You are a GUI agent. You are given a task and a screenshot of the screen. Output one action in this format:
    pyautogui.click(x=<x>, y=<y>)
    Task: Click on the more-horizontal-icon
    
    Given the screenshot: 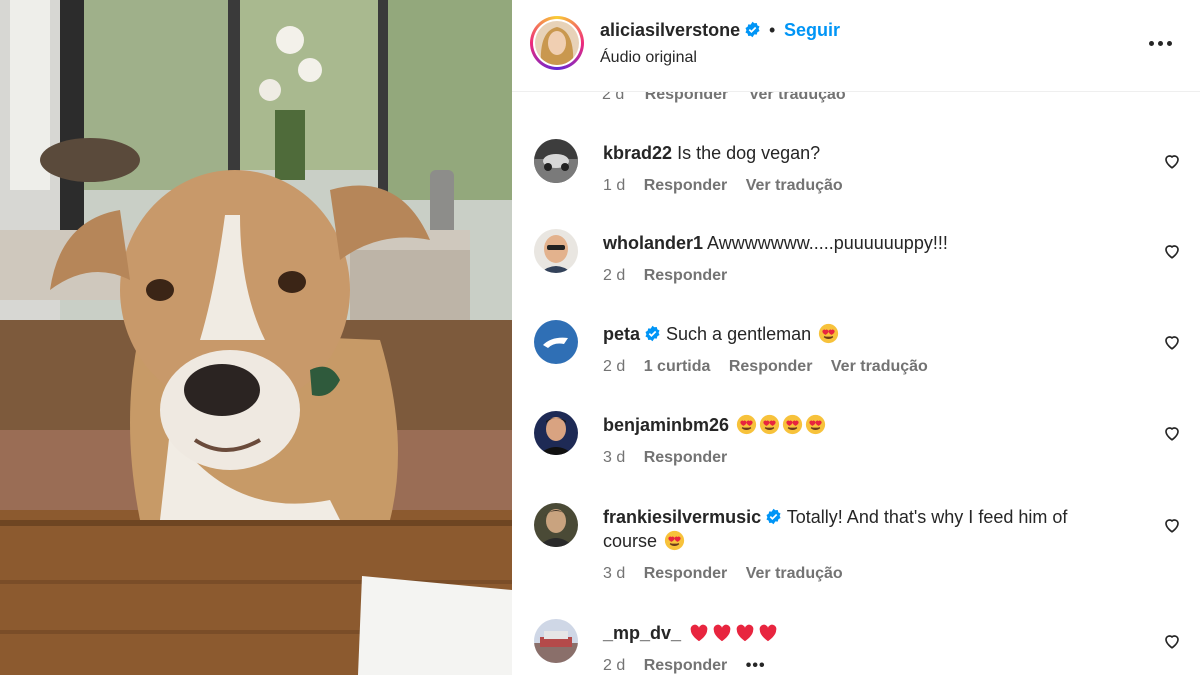 What is the action you would take?
    pyautogui.click(x=1161, y=43)
    